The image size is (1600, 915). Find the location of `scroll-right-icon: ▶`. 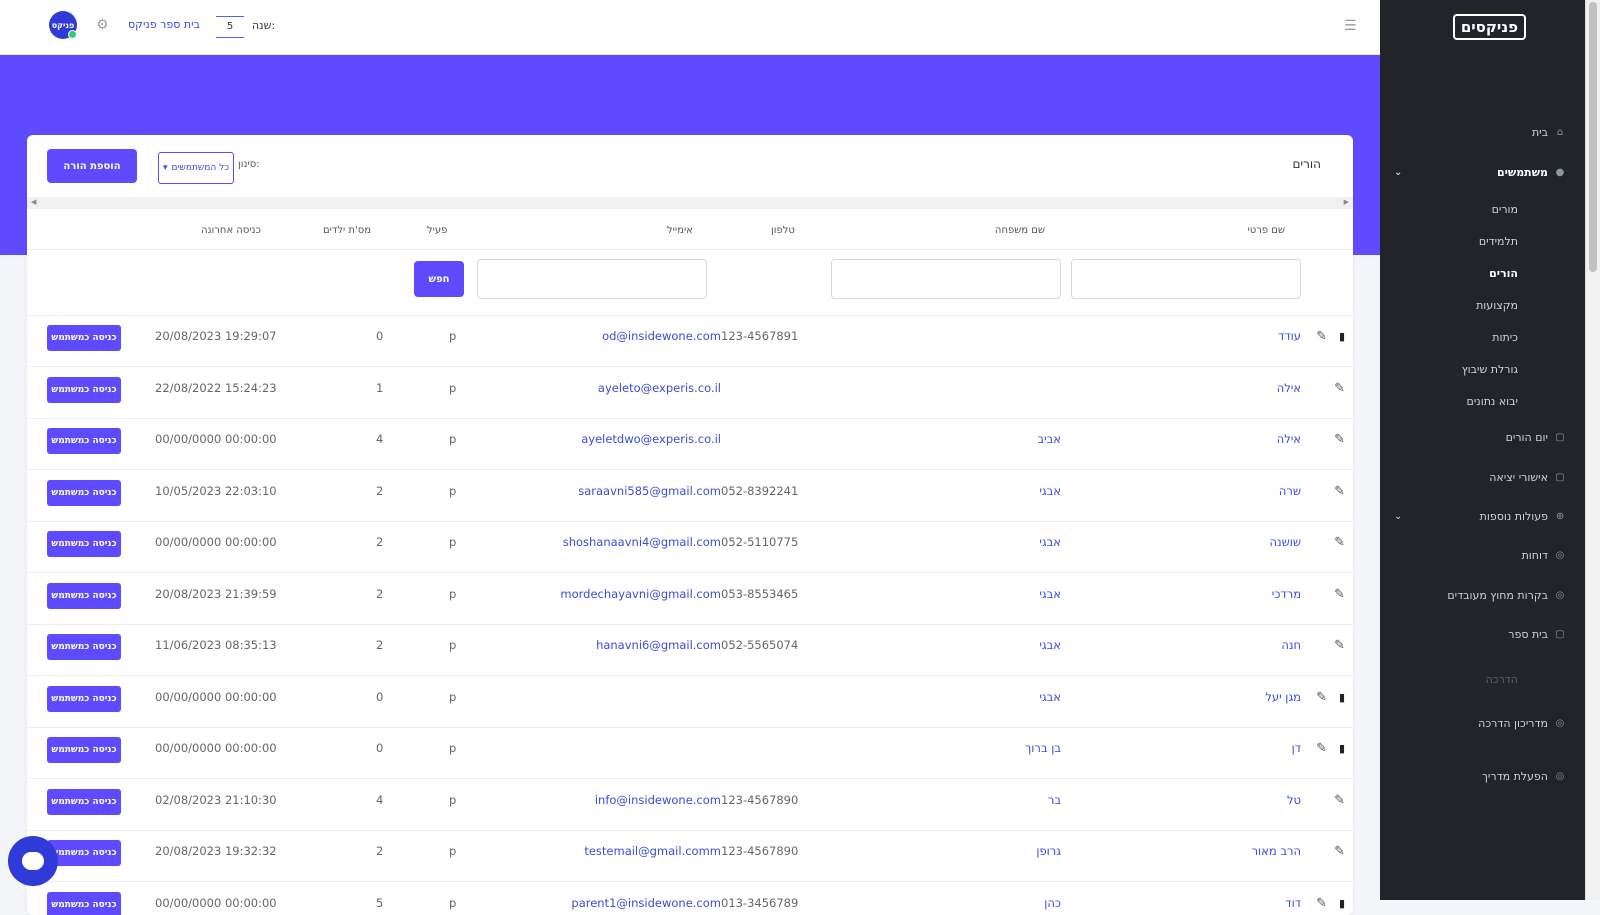

scroll-right-icon: ▶ is located at coordinates (1346, 202).